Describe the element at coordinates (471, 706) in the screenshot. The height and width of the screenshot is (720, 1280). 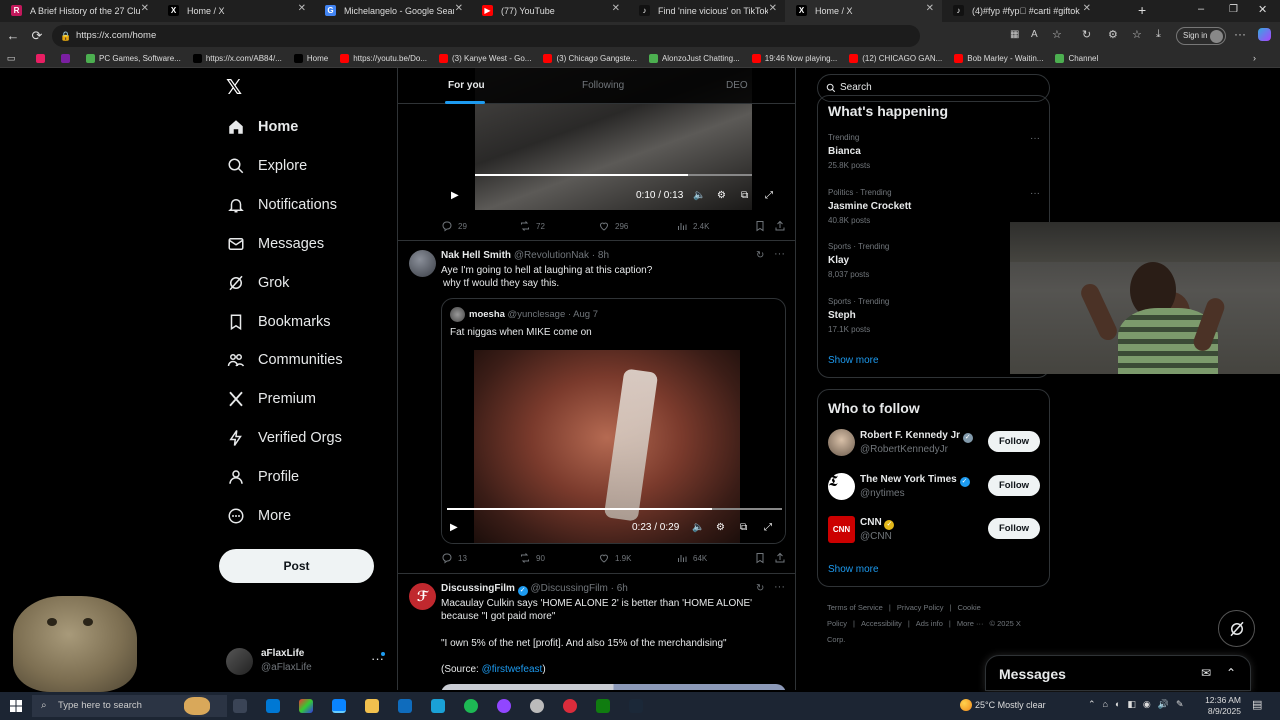
I see `spotify-icon` at that location.